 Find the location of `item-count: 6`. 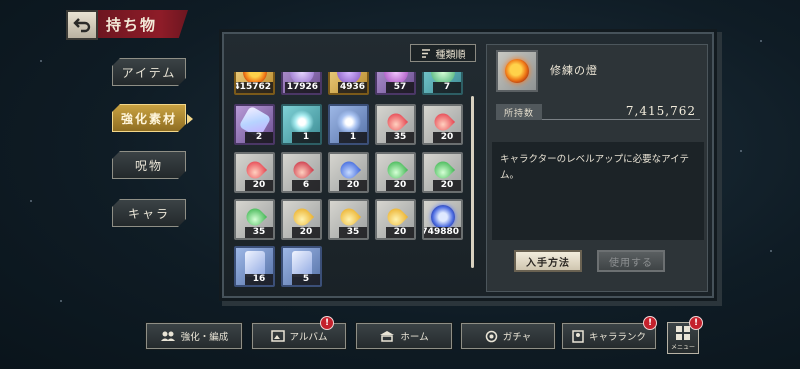

item-count: 6 is located at coordinates (306, 185).